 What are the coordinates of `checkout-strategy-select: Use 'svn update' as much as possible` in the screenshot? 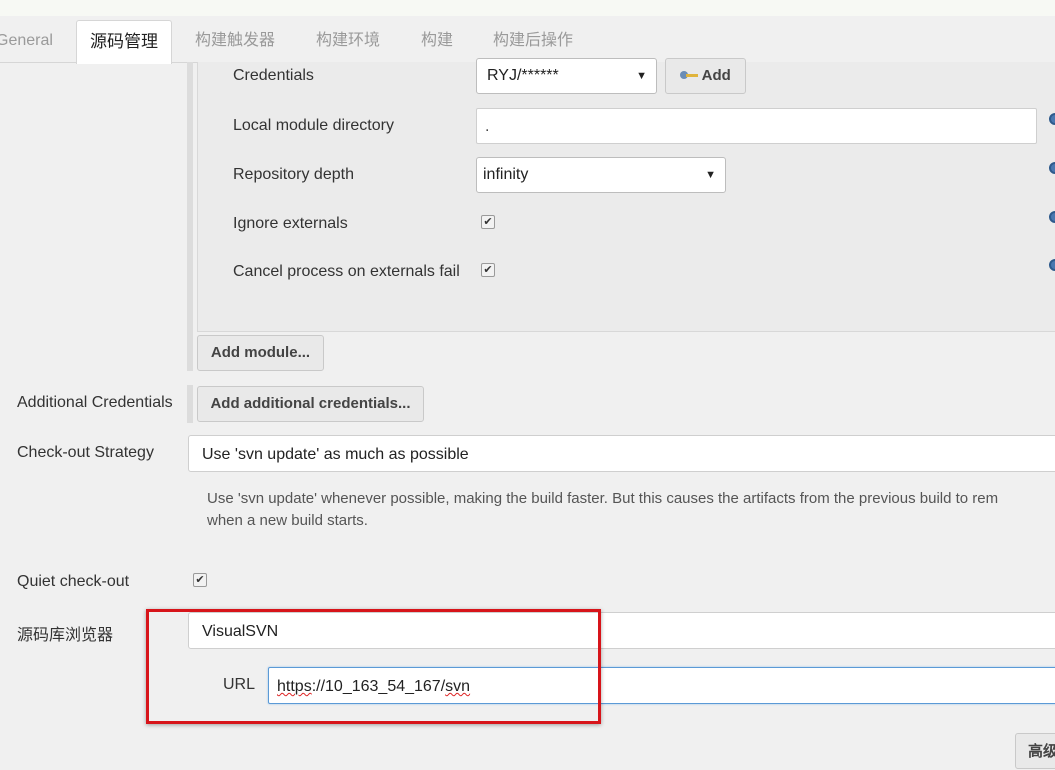 It's located at (621, 453).